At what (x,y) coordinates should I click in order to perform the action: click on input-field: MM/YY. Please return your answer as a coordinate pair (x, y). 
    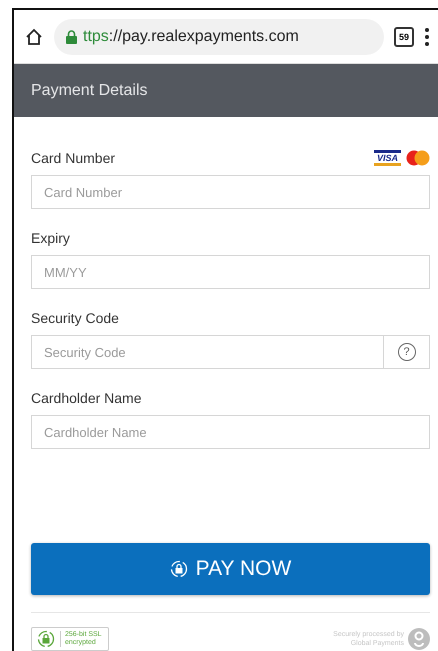
    Looking at the image, I should click on (230, 272).